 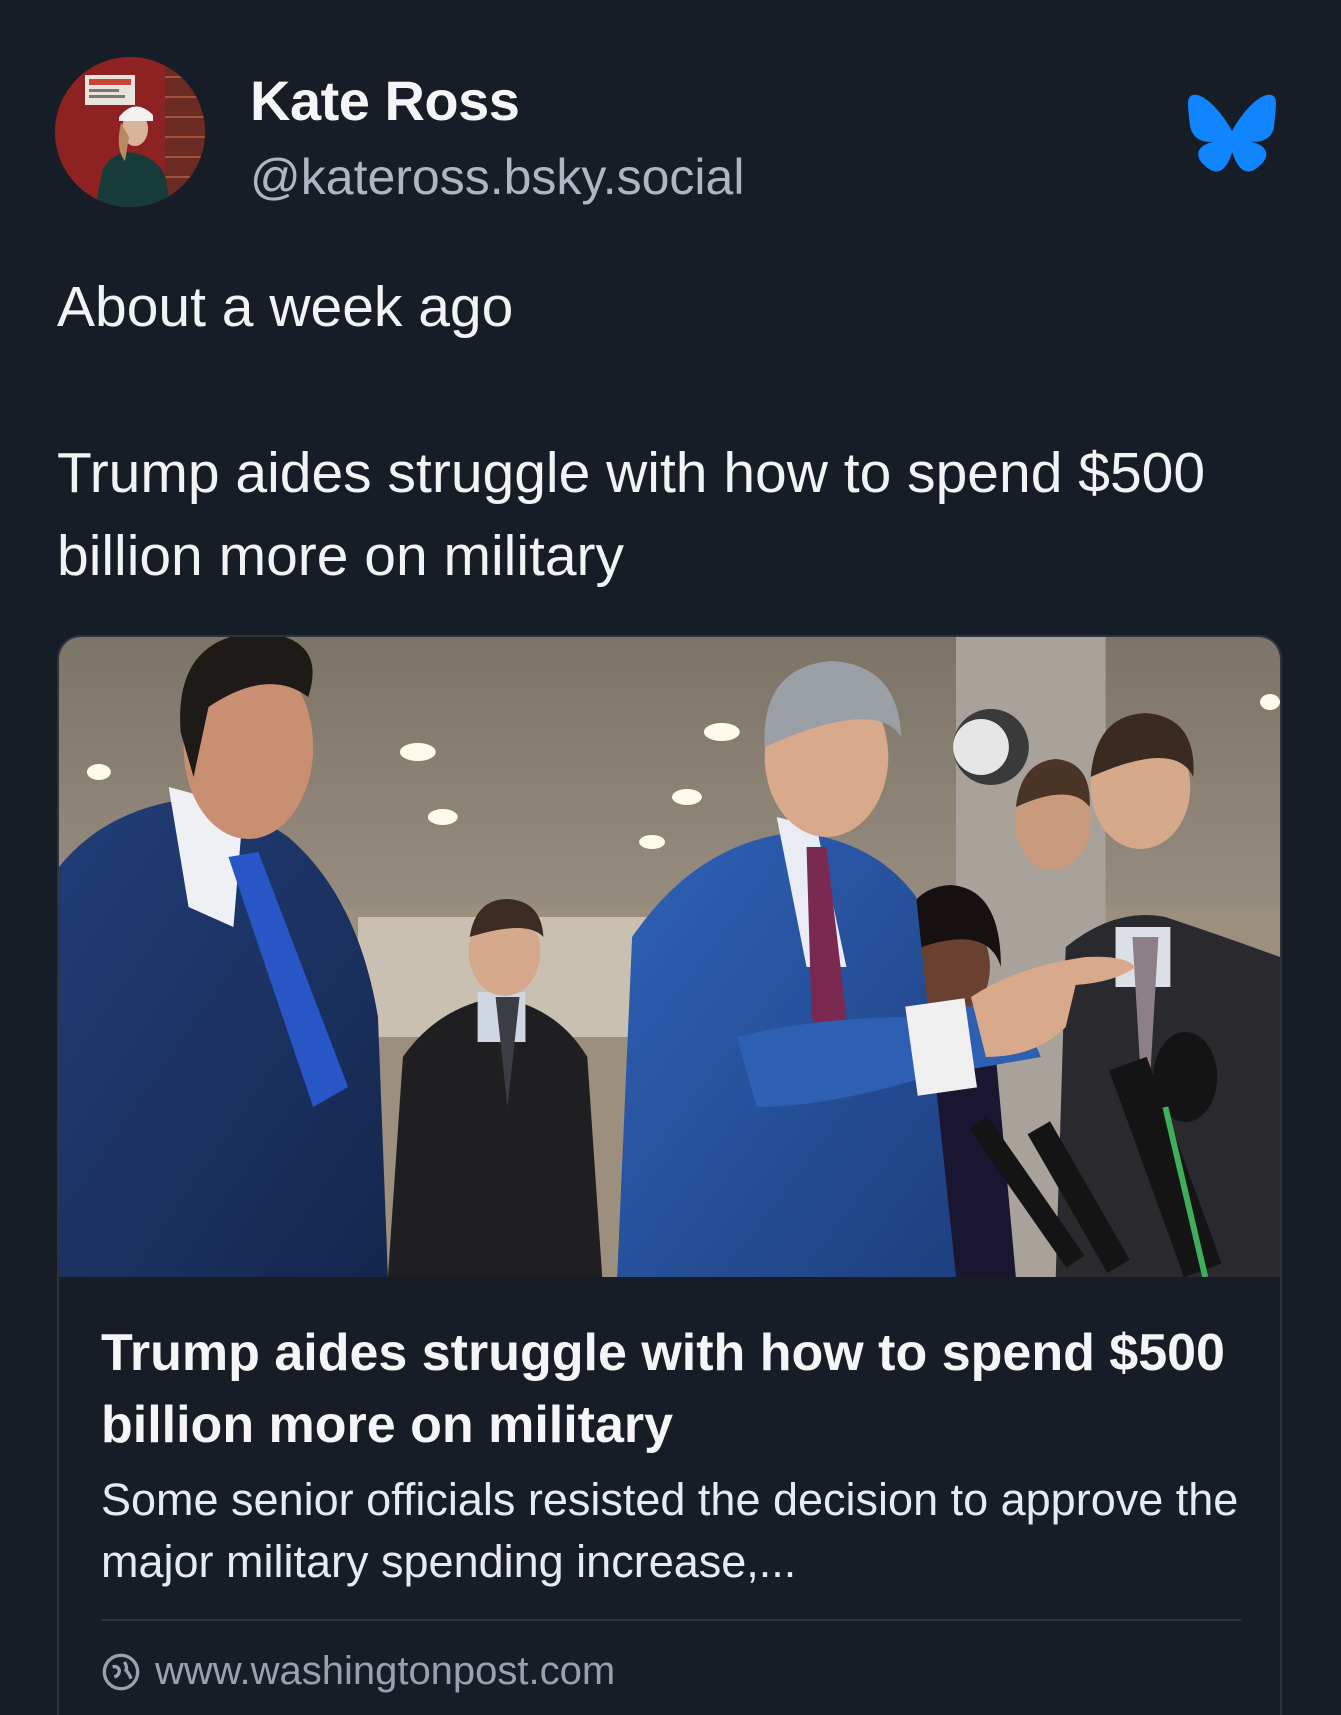 I want to click on bluesky-butterfly-icon, so click(x=1232, y=135).